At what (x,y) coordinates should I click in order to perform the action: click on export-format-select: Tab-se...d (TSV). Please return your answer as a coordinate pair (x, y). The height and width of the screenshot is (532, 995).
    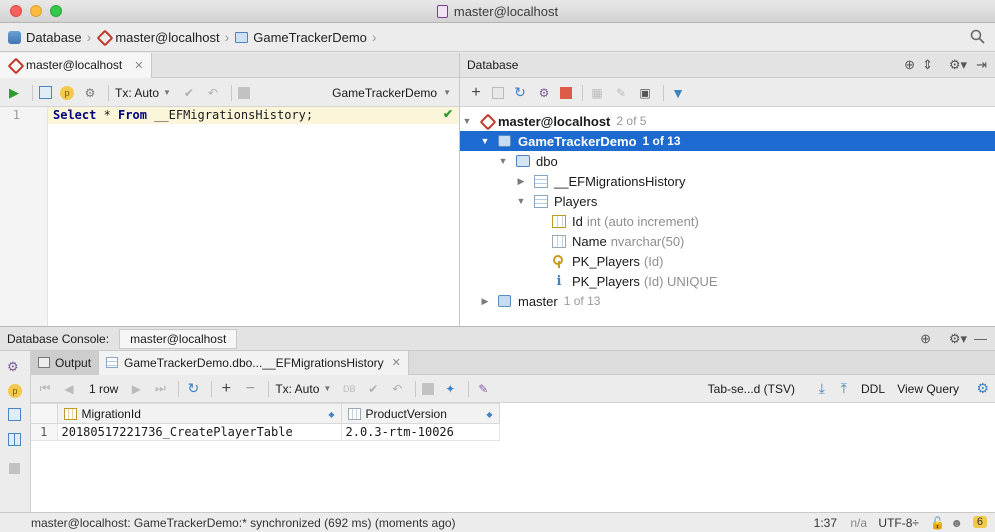
    Looking at the image, I should click on (751, 389).